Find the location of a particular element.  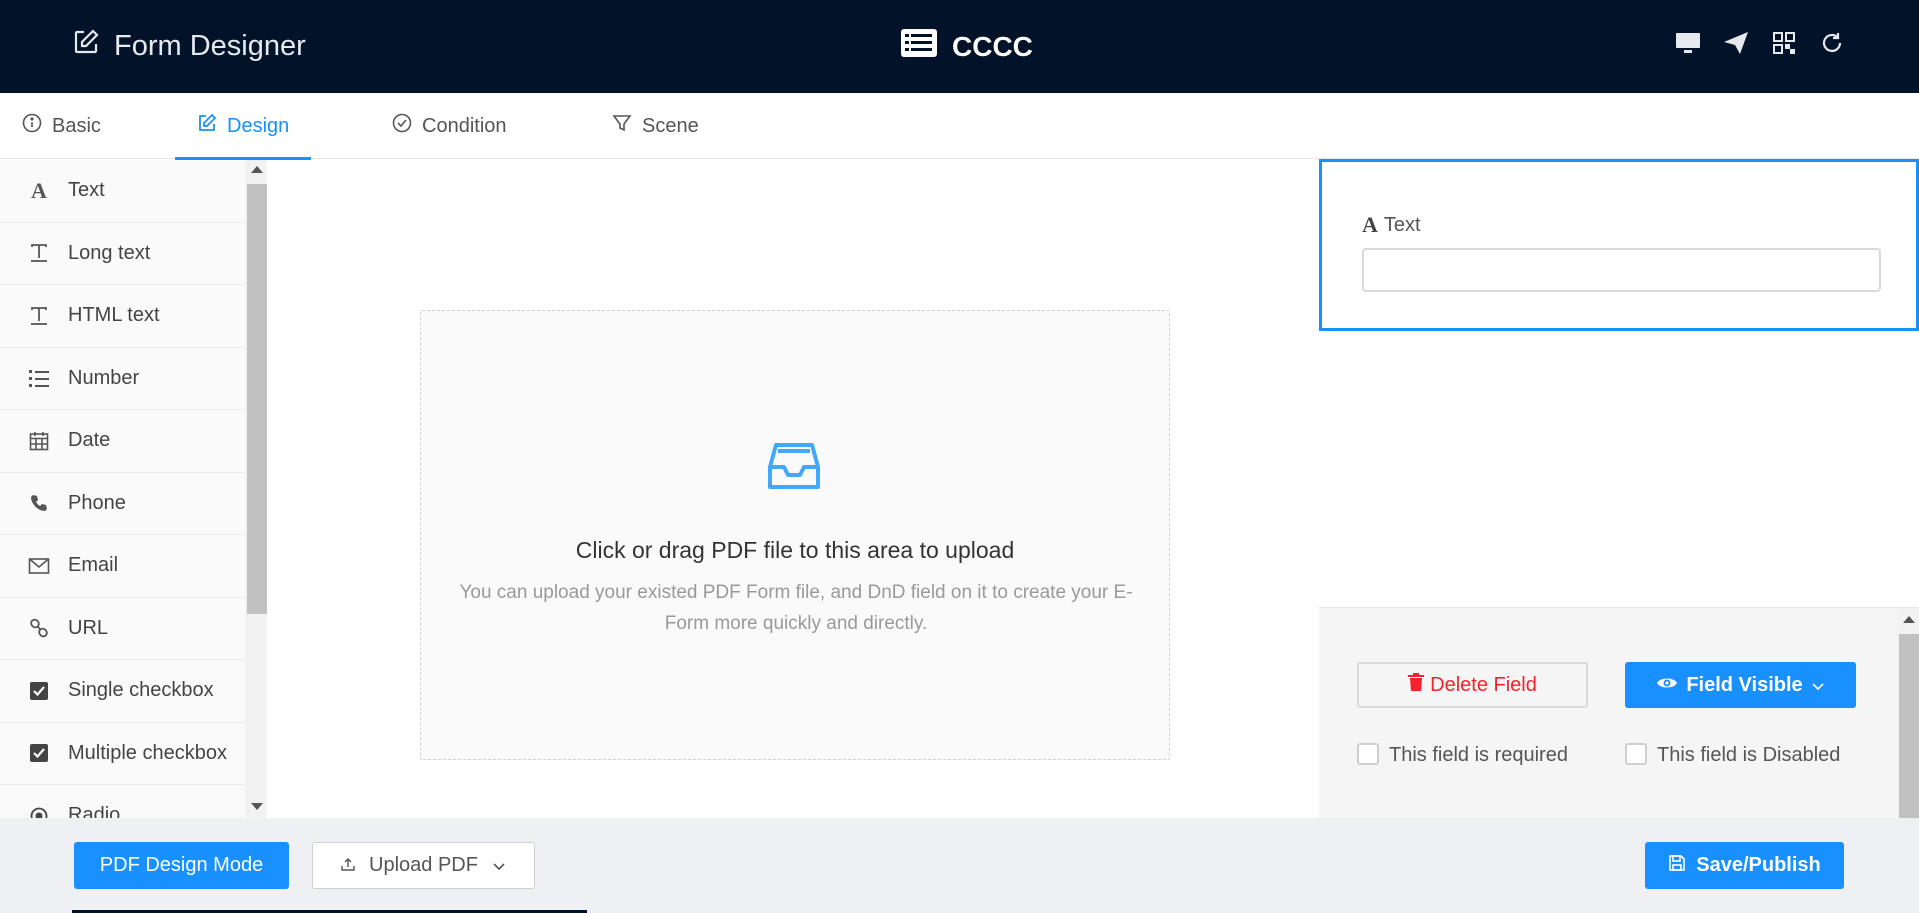

properties-scrollbar is located at coordinates (1908, 713).